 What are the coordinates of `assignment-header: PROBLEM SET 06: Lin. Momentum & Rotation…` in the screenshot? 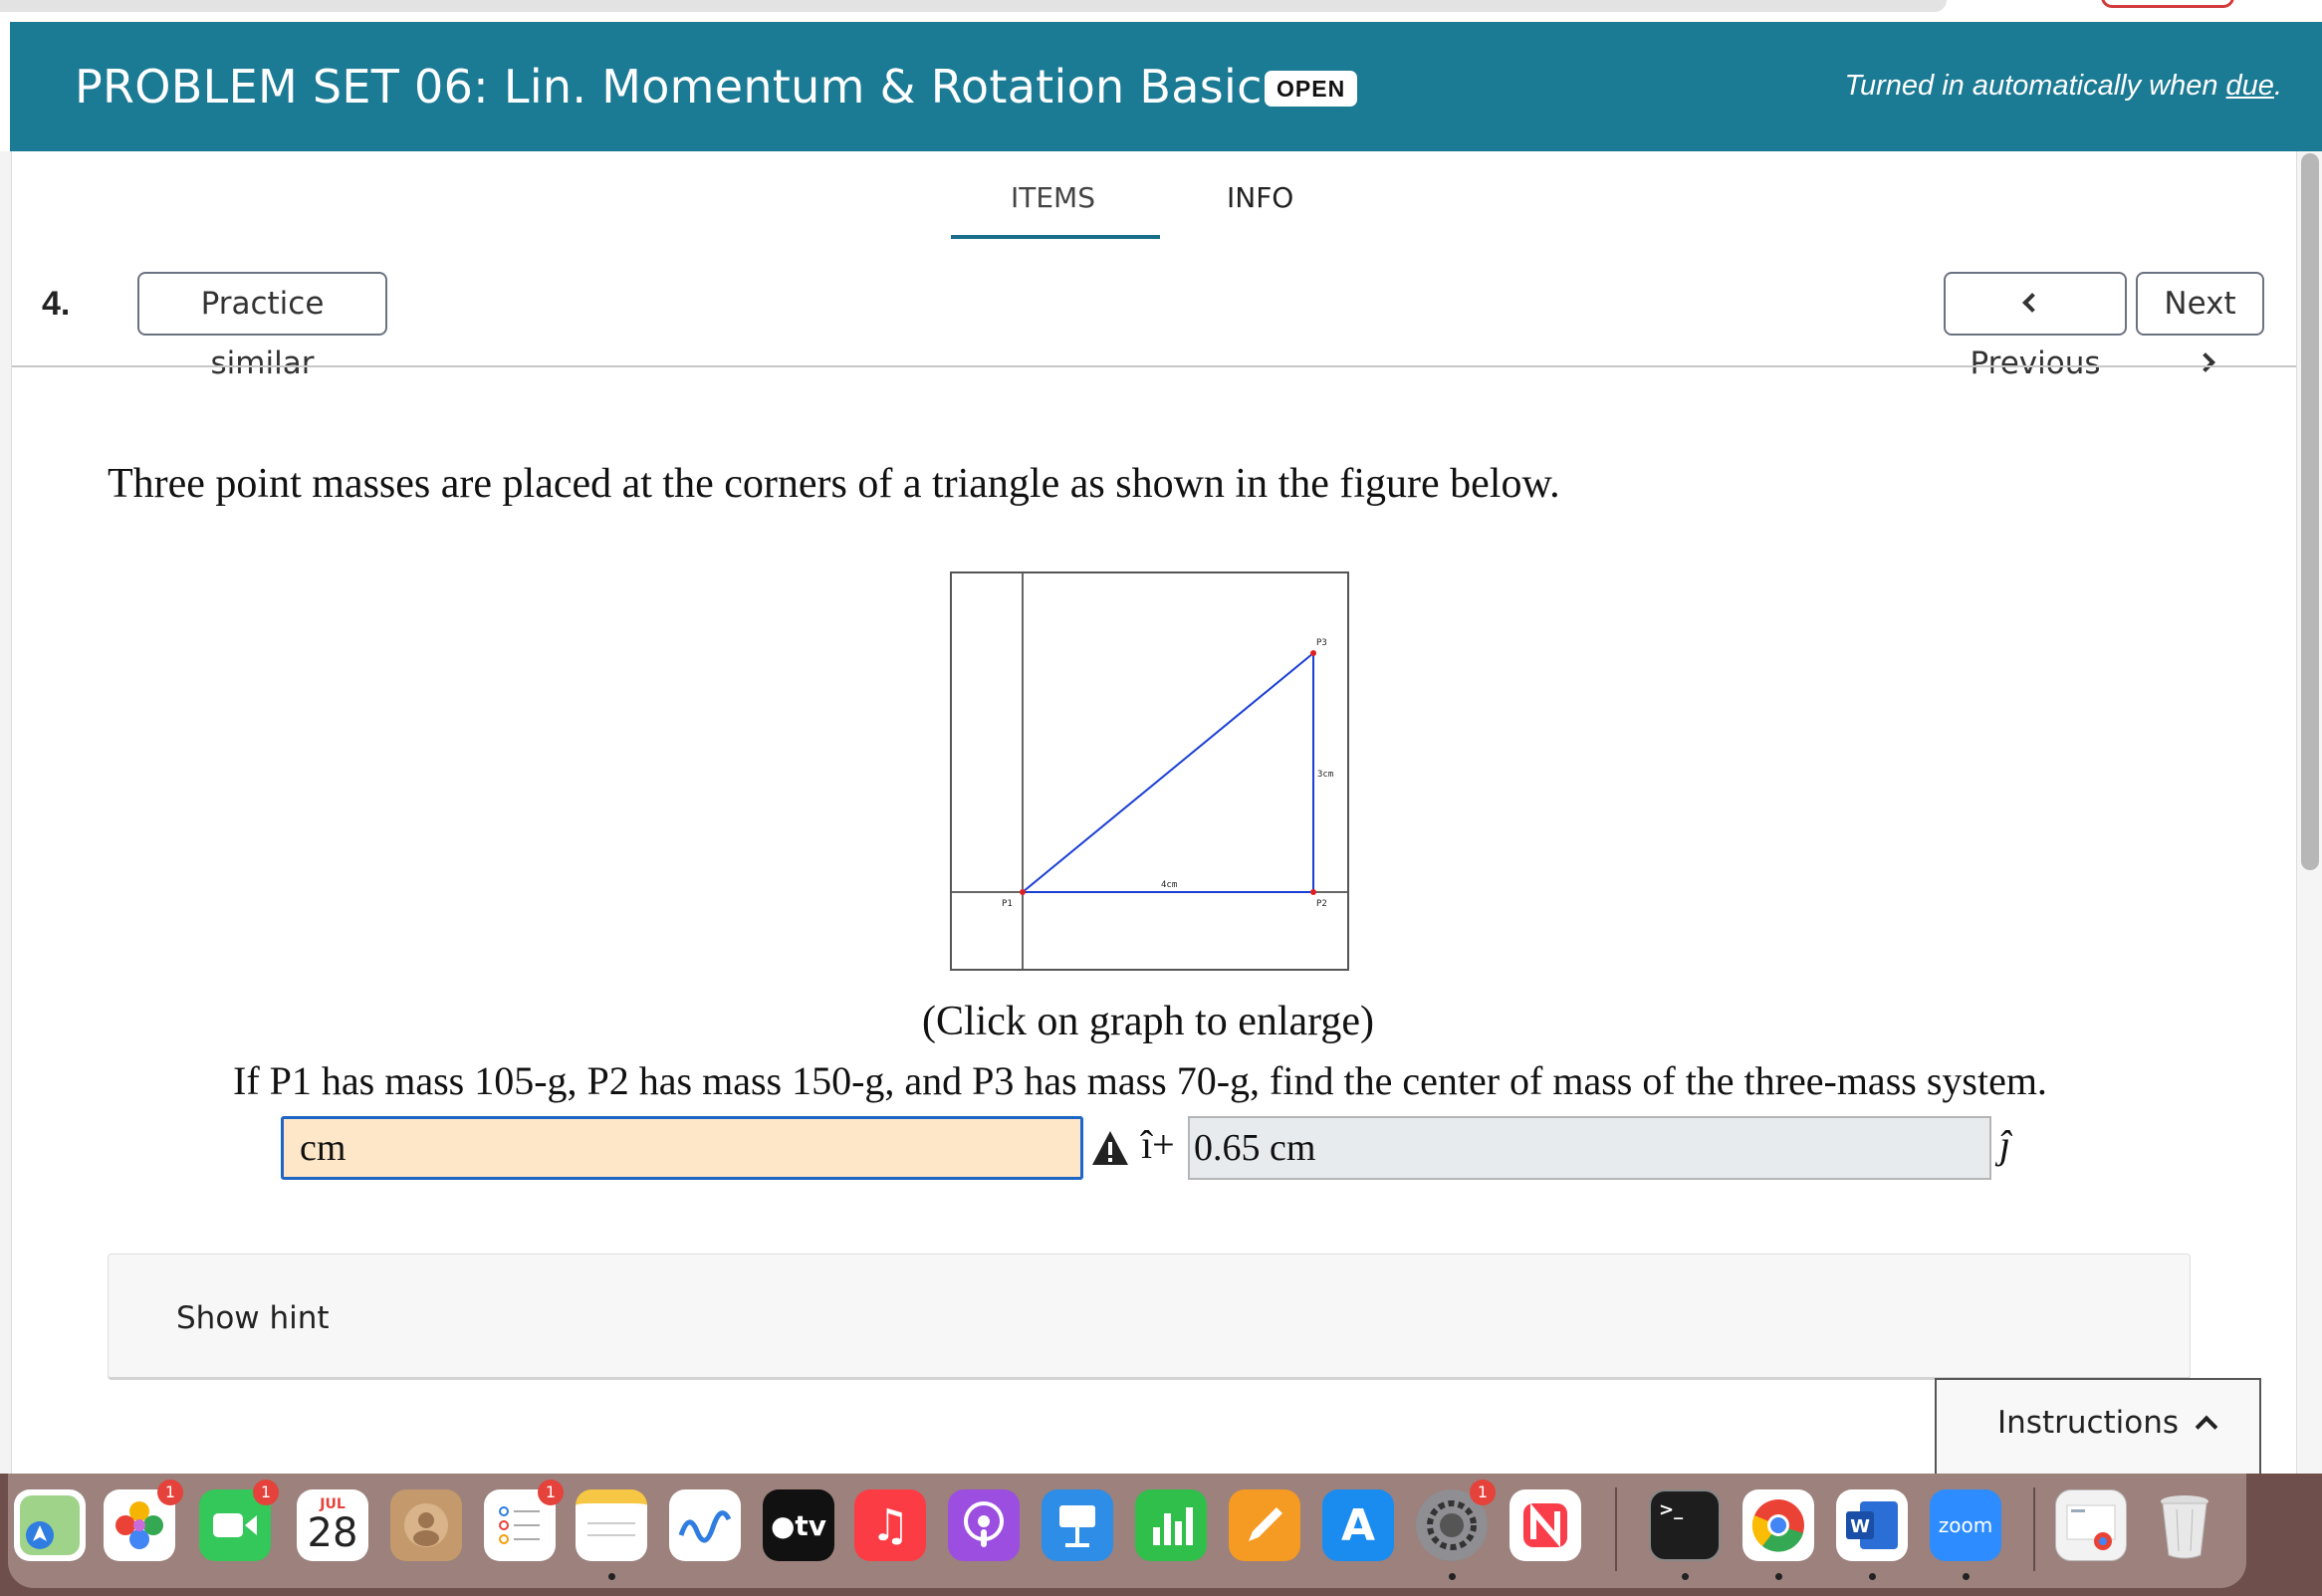 It's located at (1166, 86).